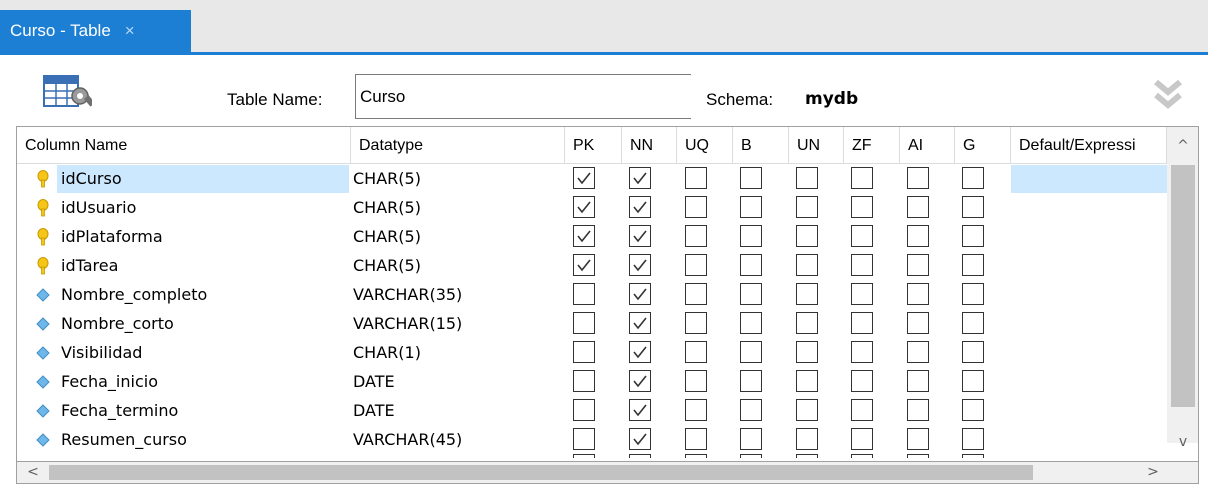 The height and width of the screenshot is (487, 1208). Describe the element at coordinates (203, 266) in the screenshot. I see `column-name-cell: idTarea` at that location.